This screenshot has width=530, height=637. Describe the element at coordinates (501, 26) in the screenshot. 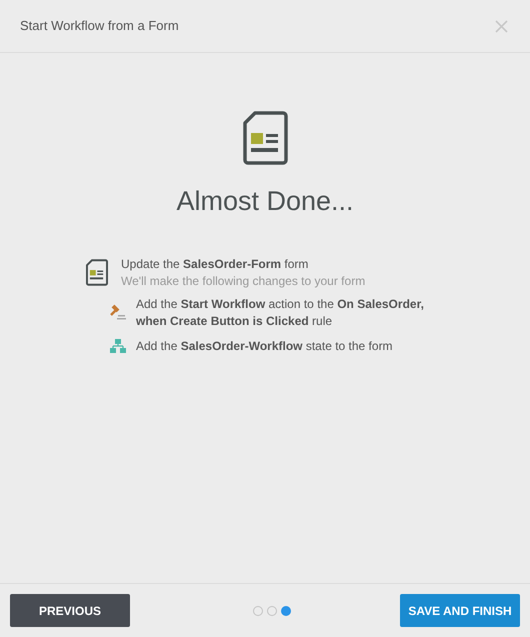

I see `close-icon` at that location.